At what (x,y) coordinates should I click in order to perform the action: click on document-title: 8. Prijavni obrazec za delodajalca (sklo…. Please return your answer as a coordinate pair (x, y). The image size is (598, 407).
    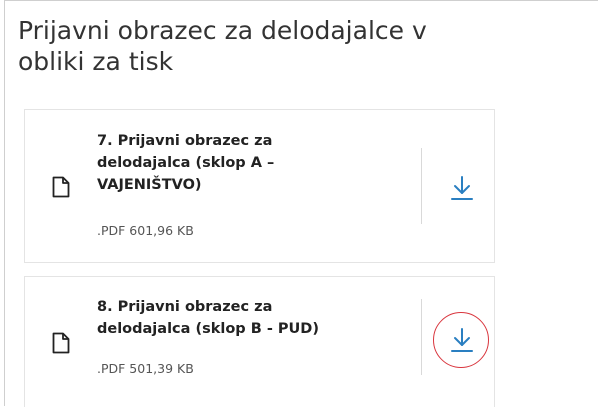
    Looking at the image, I should click on (212, 318).